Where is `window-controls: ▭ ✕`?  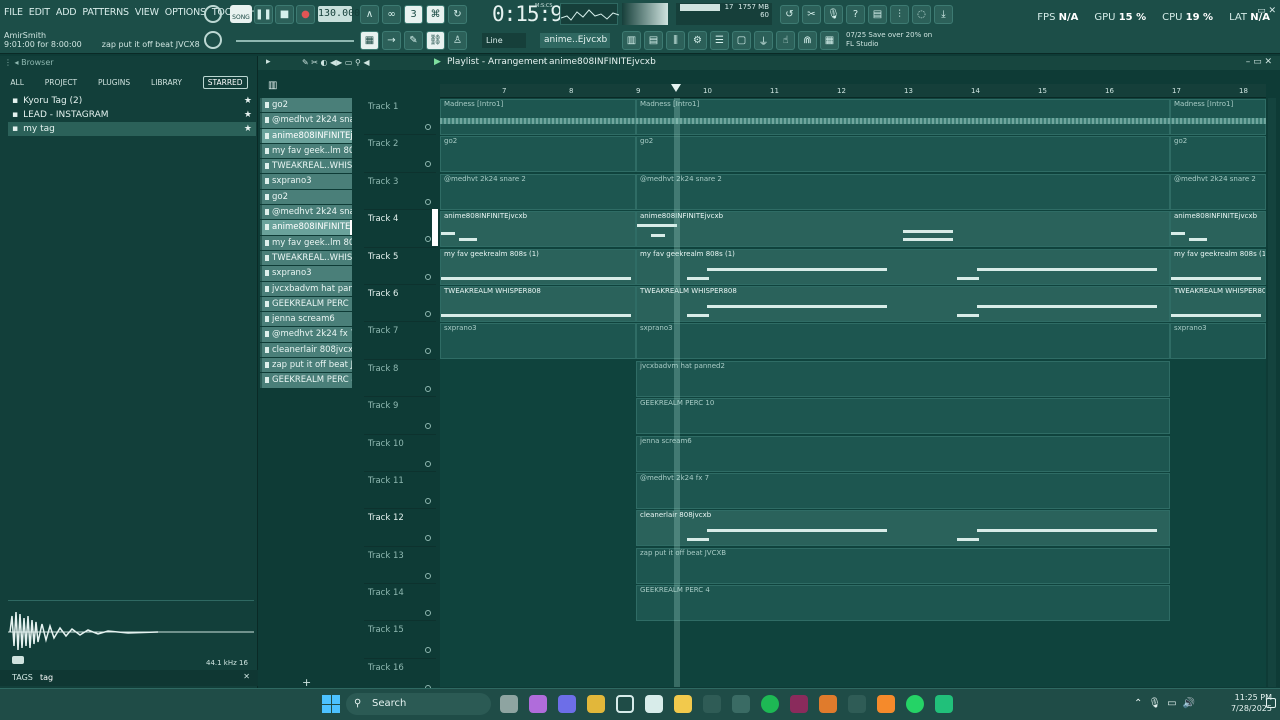 window-controls: ▭ ✕ is located at coordinates (1266, 11).